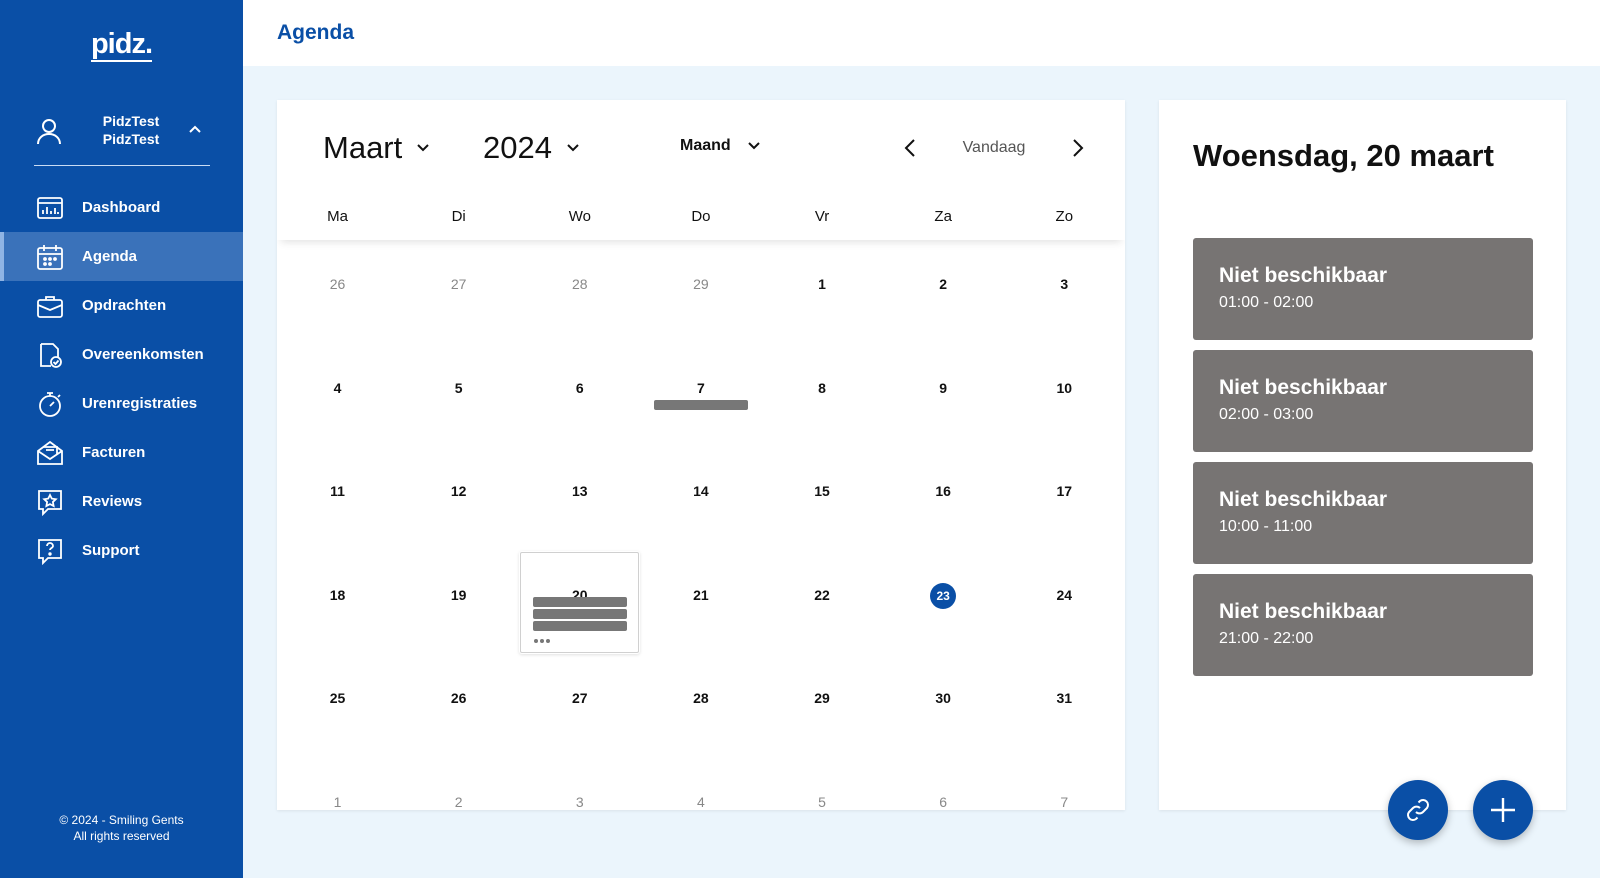 Image resolution: width=1600 pixels, height=878 pixels. Describe the element at coordinates (114, 452) in the screenshot. I see `sidebar-item-label: Facturen` at that location.